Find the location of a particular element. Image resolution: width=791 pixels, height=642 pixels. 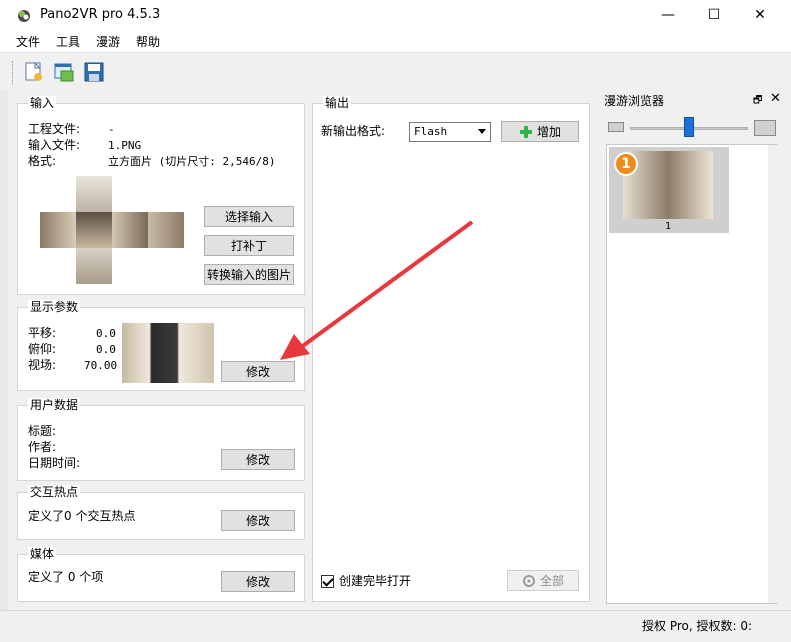

license-status: 授权 Pro, 授权数: 0: is located at coordinates (697, 626).